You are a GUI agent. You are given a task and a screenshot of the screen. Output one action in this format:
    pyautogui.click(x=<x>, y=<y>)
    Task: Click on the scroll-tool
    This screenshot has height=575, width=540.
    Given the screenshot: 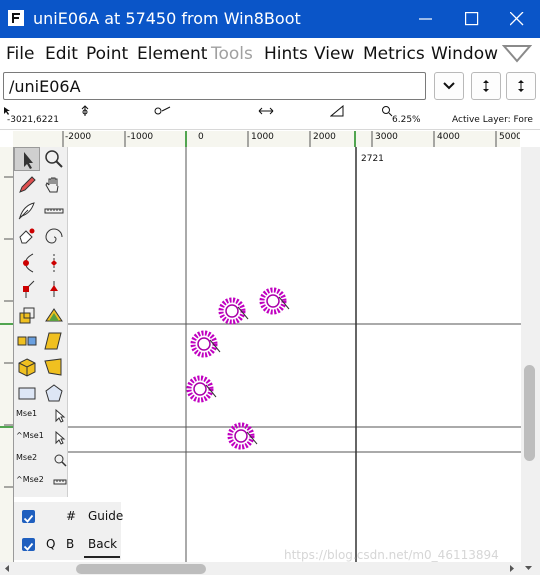 What is the action you would take?
    pyautogui.click(x=54, y=185)
    